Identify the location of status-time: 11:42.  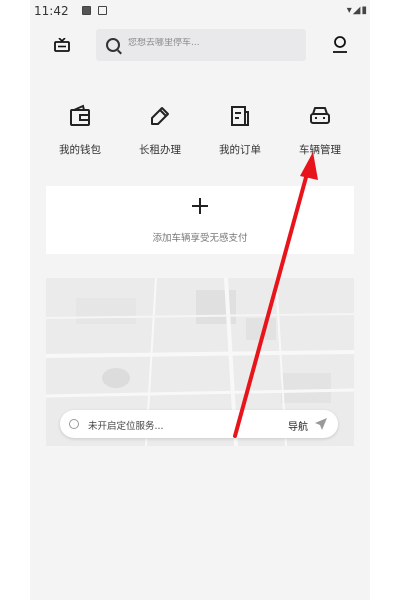
(51, 11).